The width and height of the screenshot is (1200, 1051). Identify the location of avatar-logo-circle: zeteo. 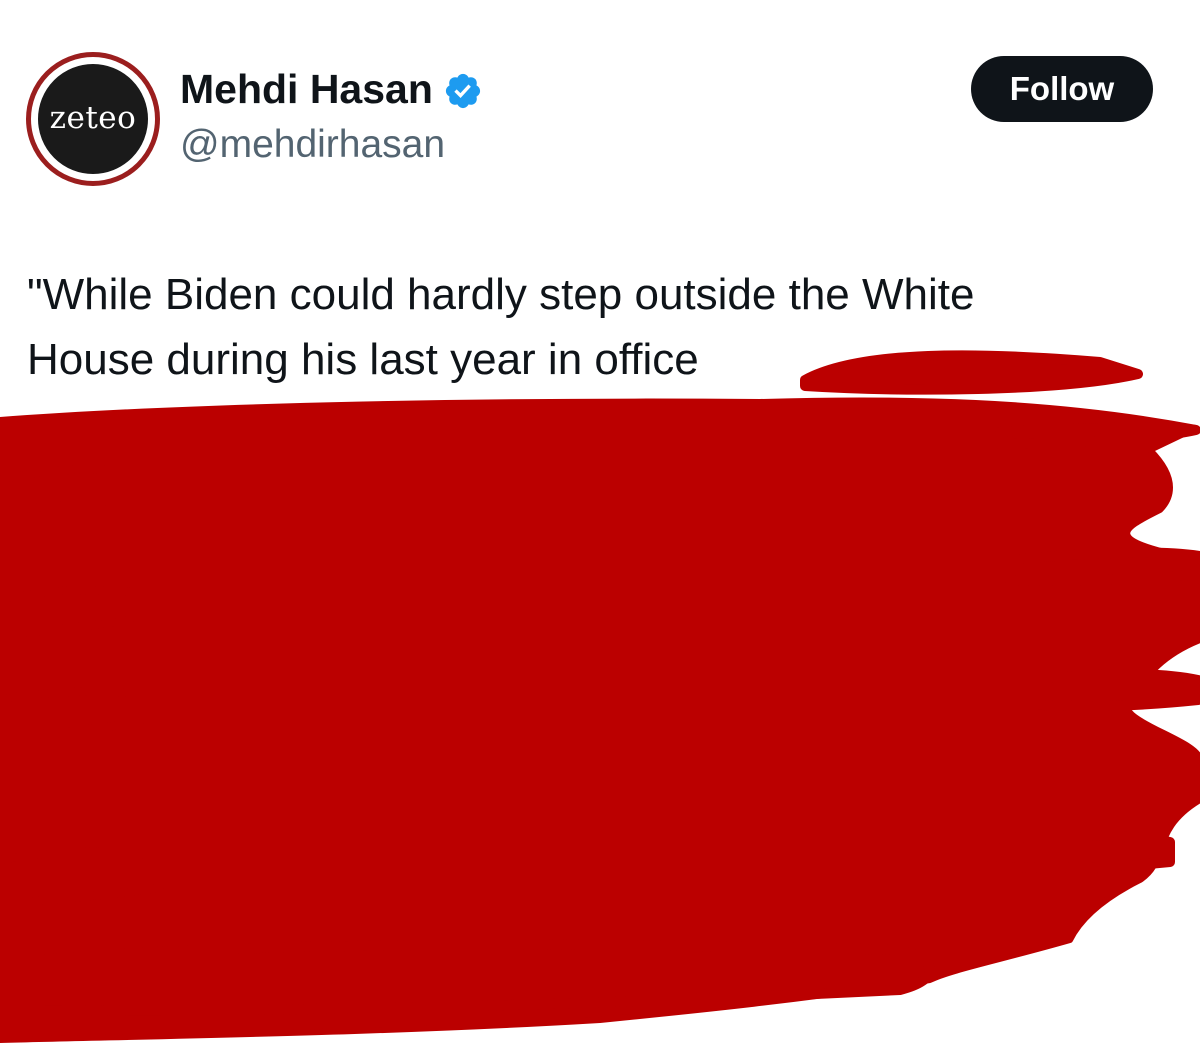
(93, 119).